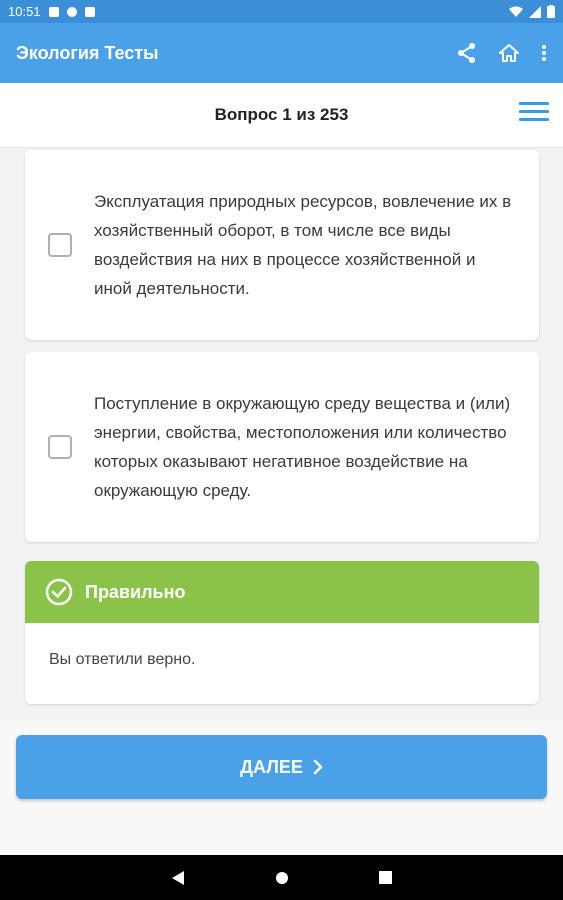 This screenshot has width=563, height=900. What do you see at coordinates (318, 767) in the screenshot?
I see `chevron-right-icon` at bounding box center [318, 767].